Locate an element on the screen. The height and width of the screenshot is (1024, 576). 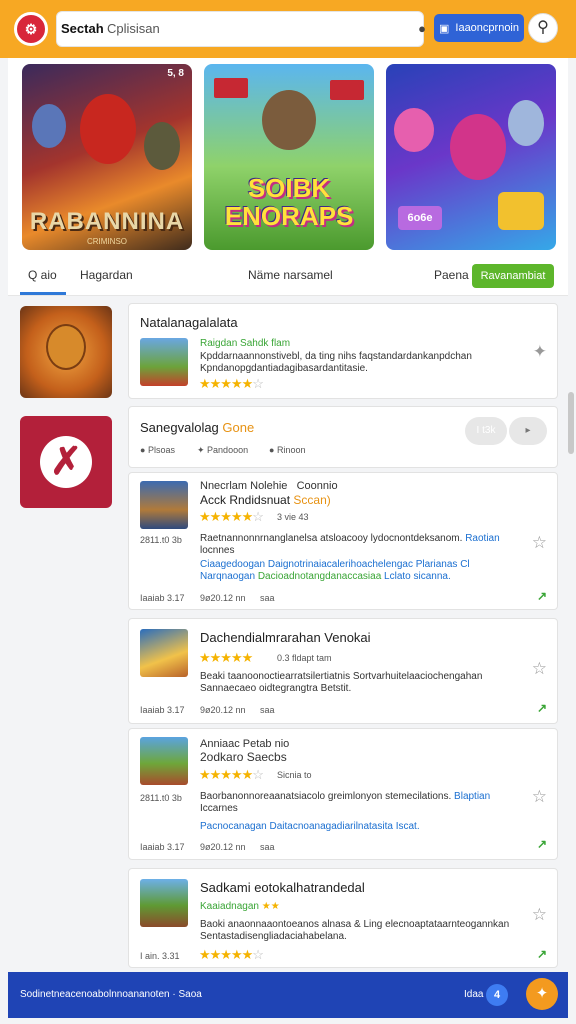
scrollbar is located at coordinates (571, 423).